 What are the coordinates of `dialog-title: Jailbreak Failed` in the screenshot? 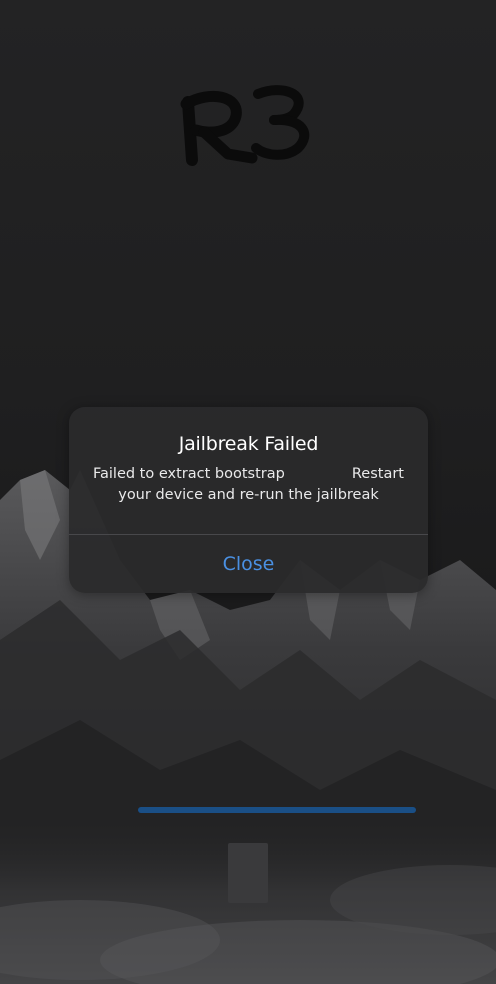 It's located at (248, 444).